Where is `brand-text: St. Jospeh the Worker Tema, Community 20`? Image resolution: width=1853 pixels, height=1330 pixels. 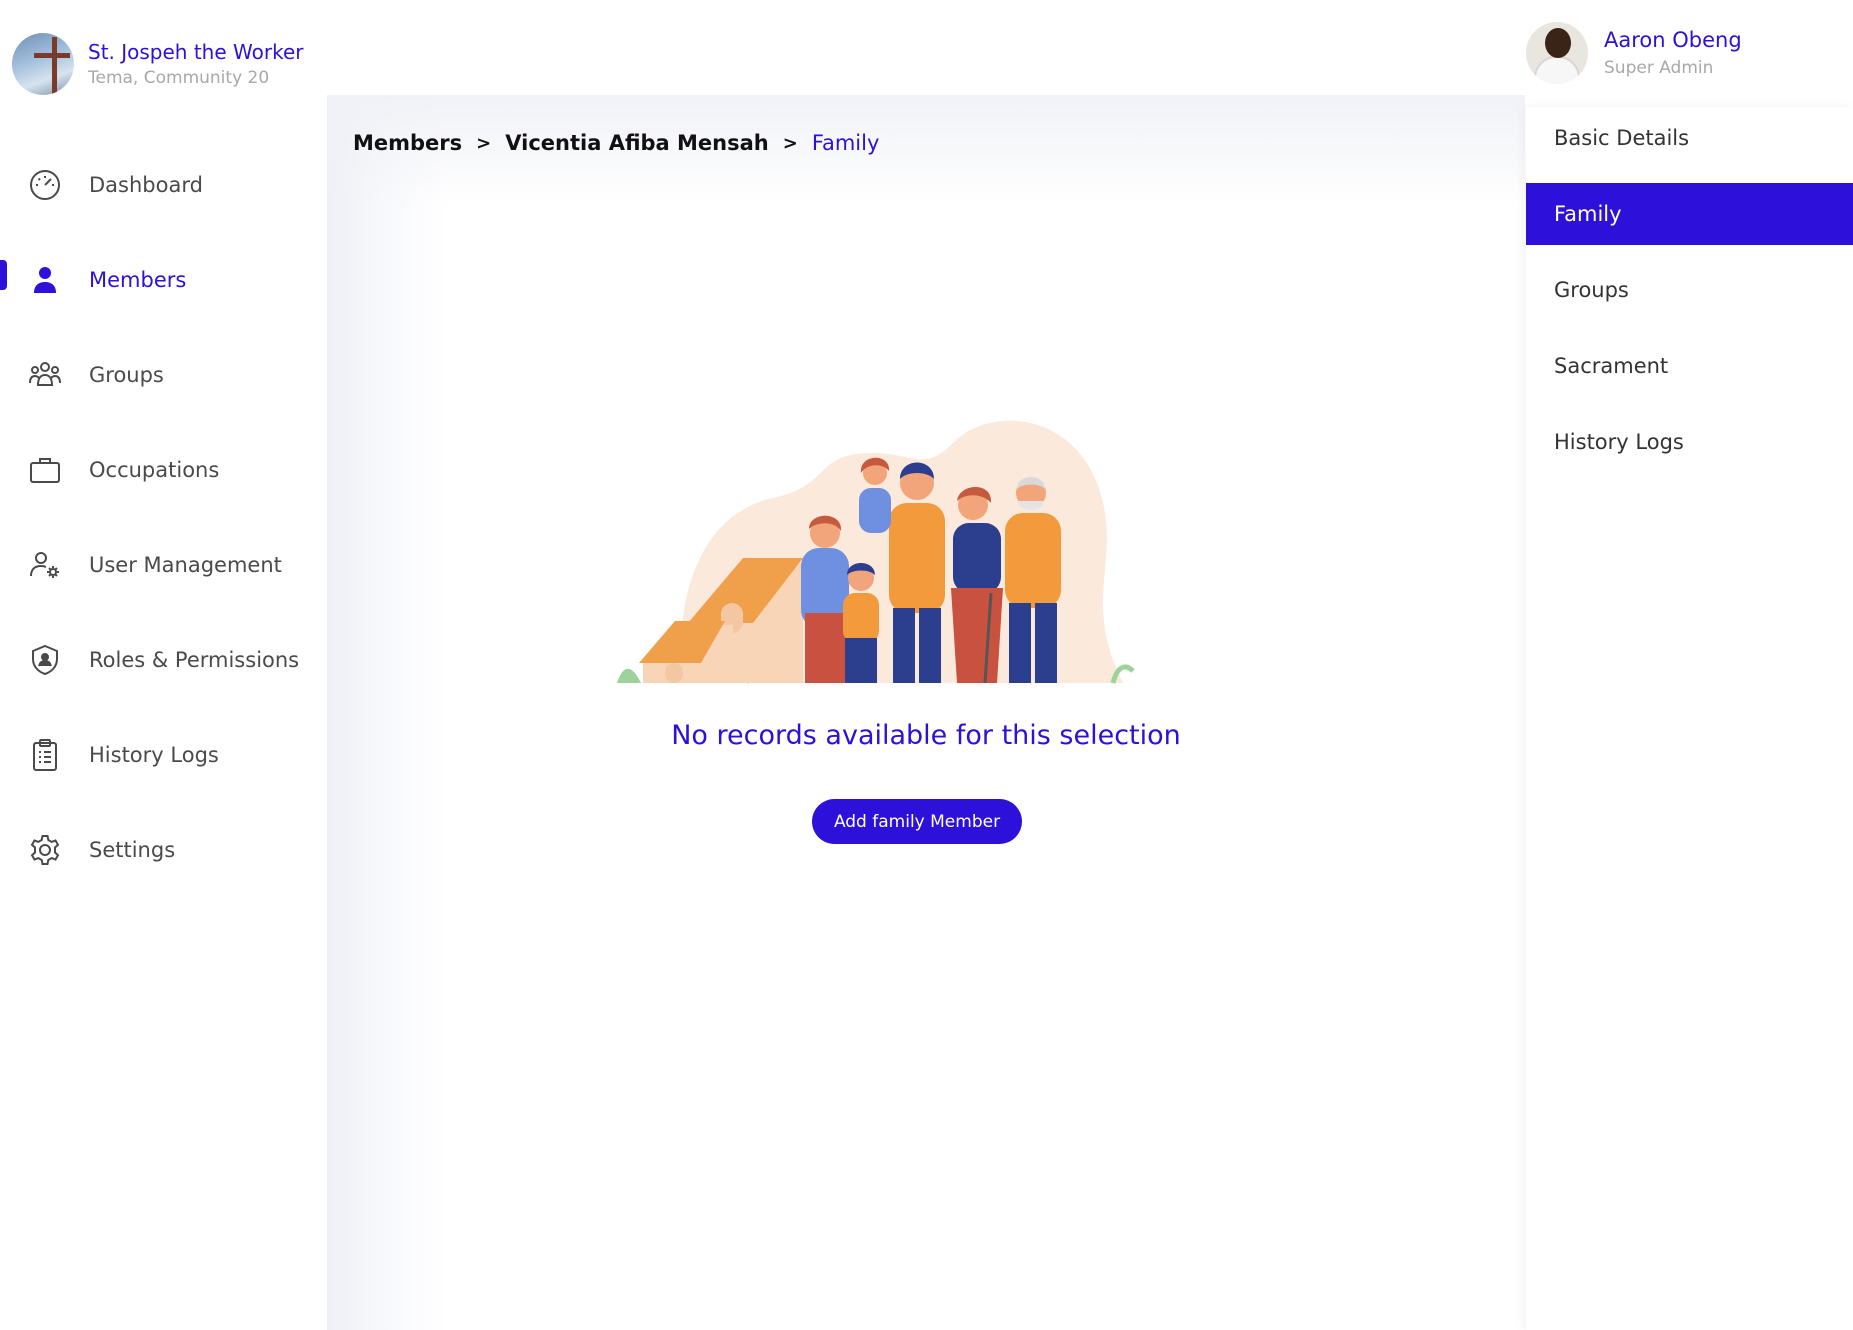 brand-text: St. Jospeh the Worker Tema, Community 20 is located at coordinates (195, 64).